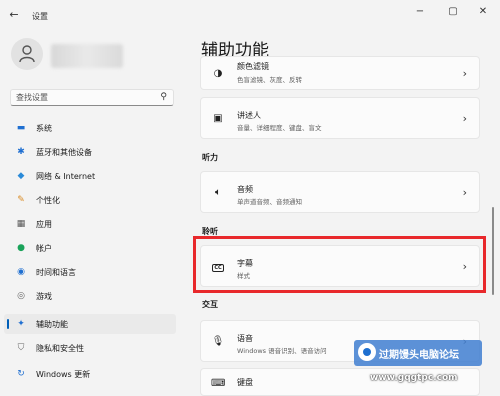  I want to click on sidebar-item-label: Windows 更新, so click(63, 374).